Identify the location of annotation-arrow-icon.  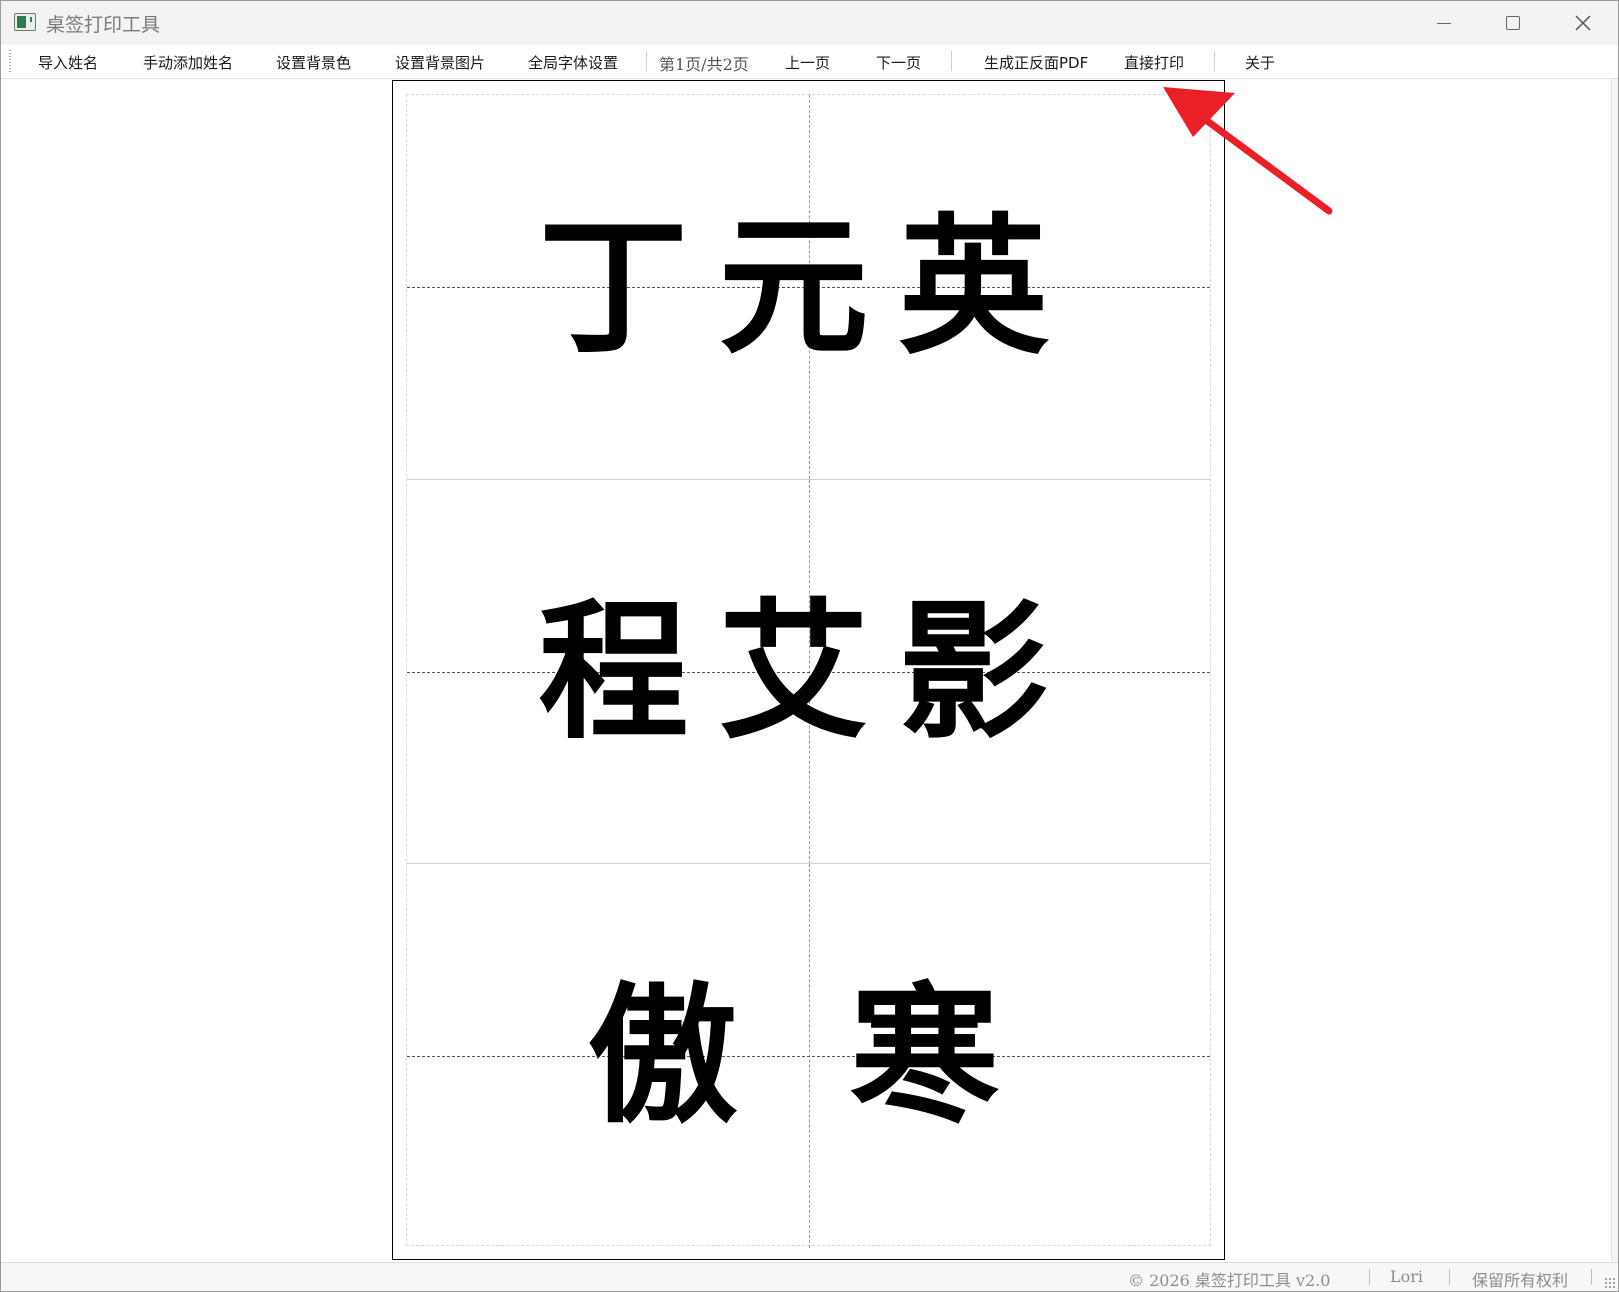
(1248, 151).